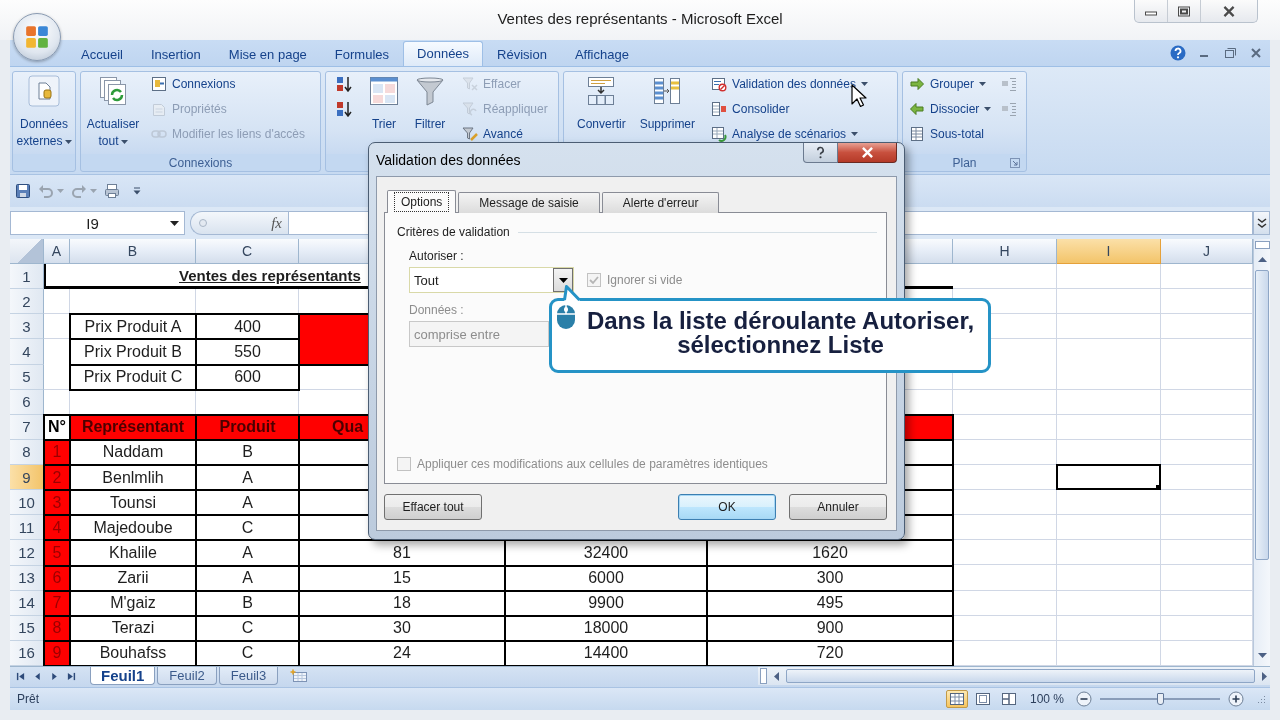 This screenshot has width=1280, height=720. What do you see at coordinates (54, 676) in the screenshot?
I see `triangle-right-icon` at bounding box center [54, 676].